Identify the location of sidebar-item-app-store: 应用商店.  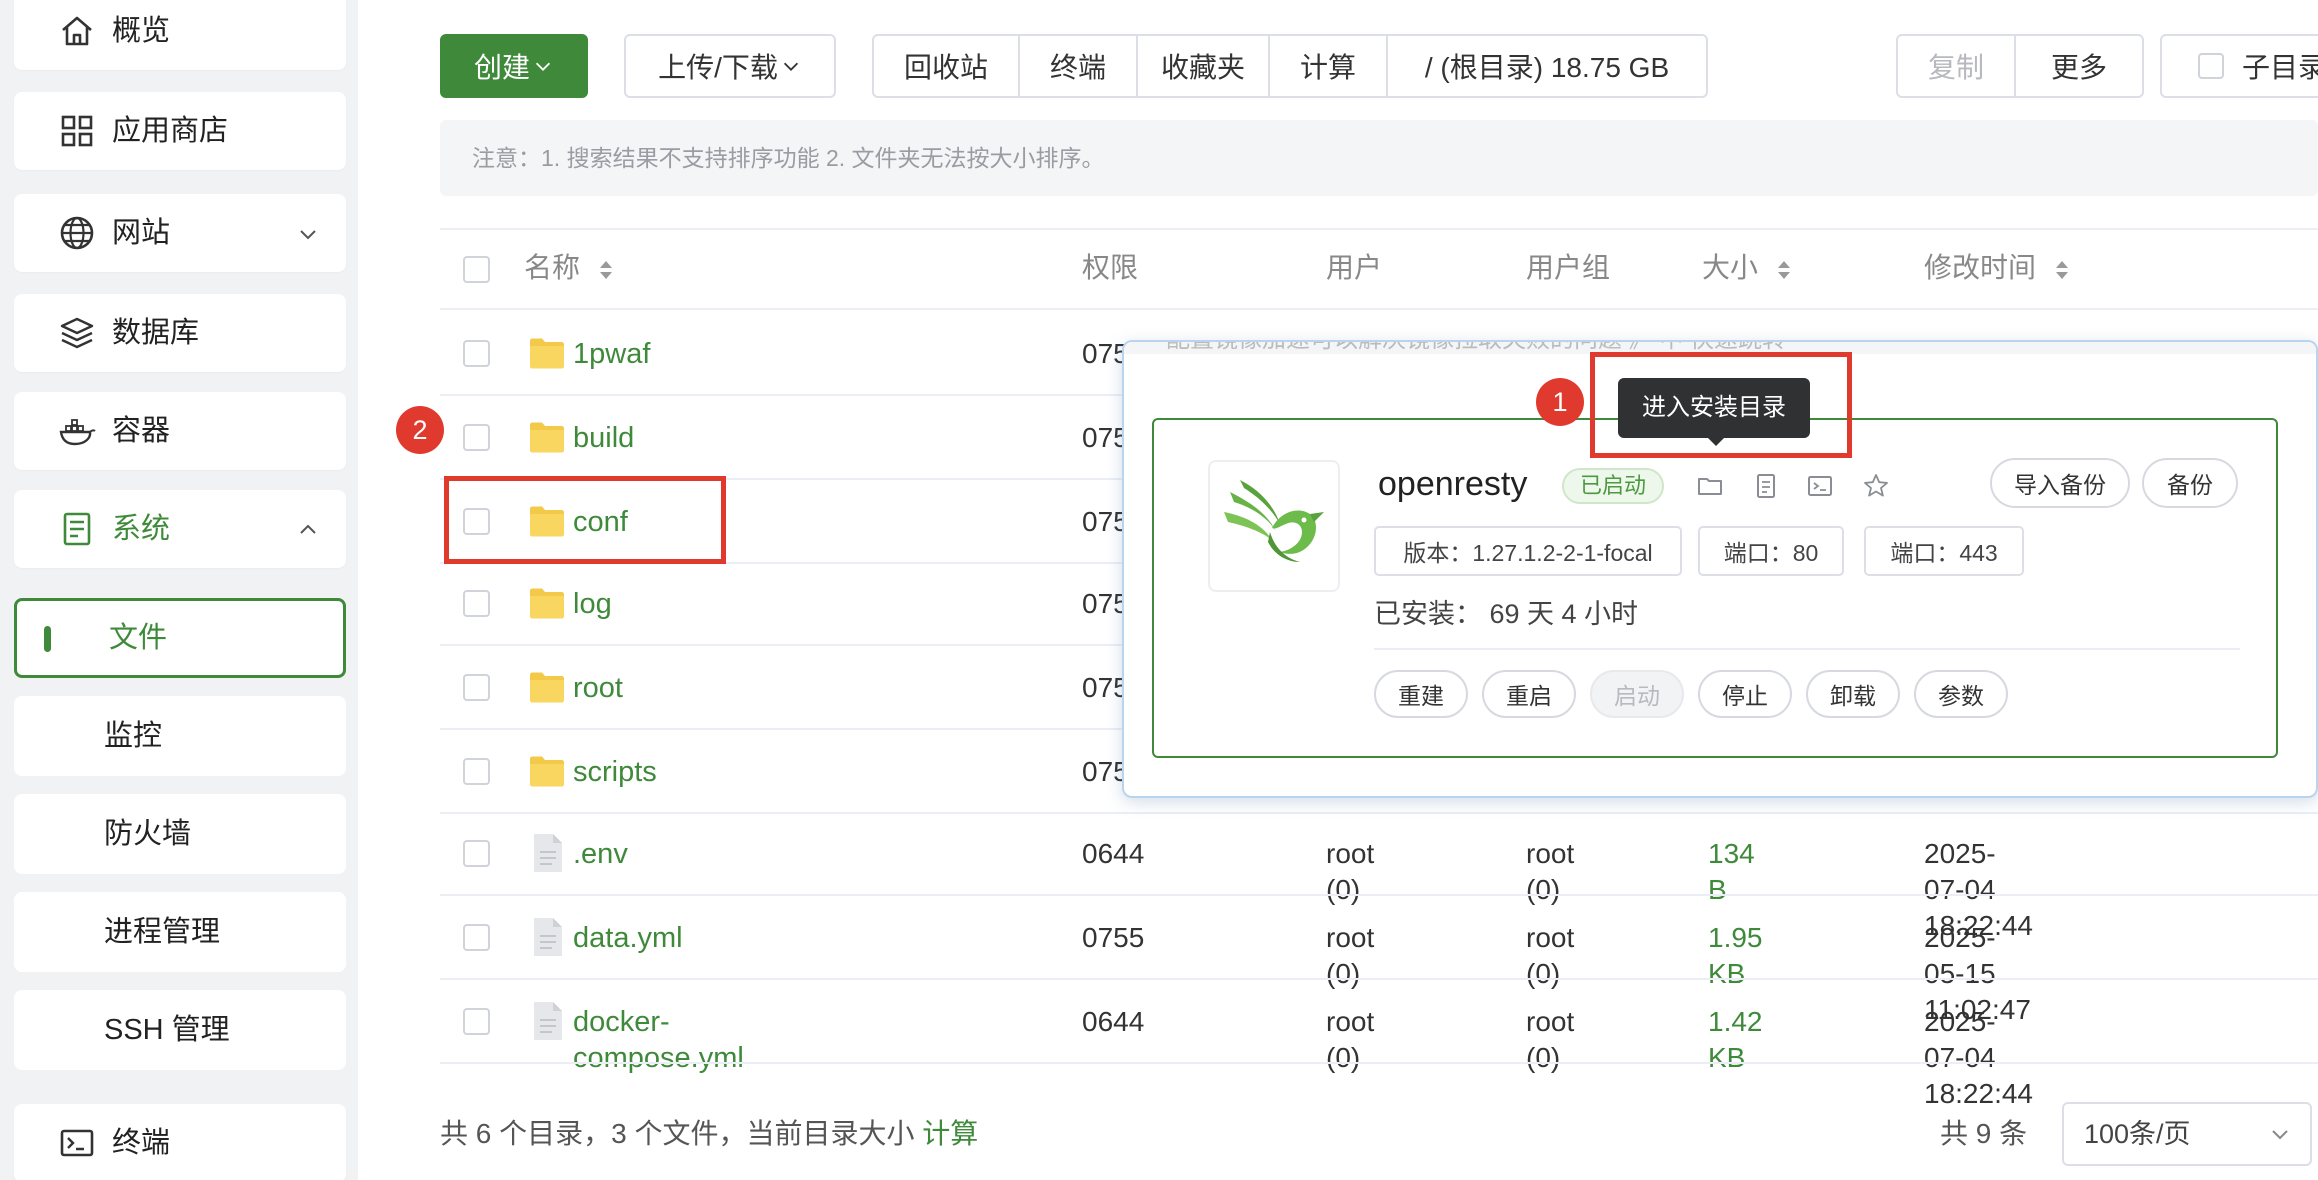
(180, 131).